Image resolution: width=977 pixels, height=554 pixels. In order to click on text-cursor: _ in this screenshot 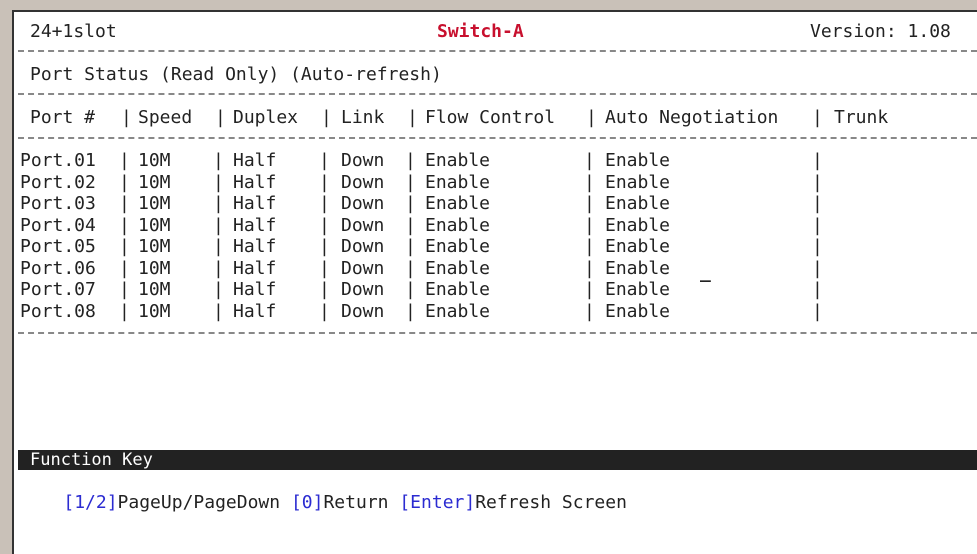, I will do `click(705, 272)`.